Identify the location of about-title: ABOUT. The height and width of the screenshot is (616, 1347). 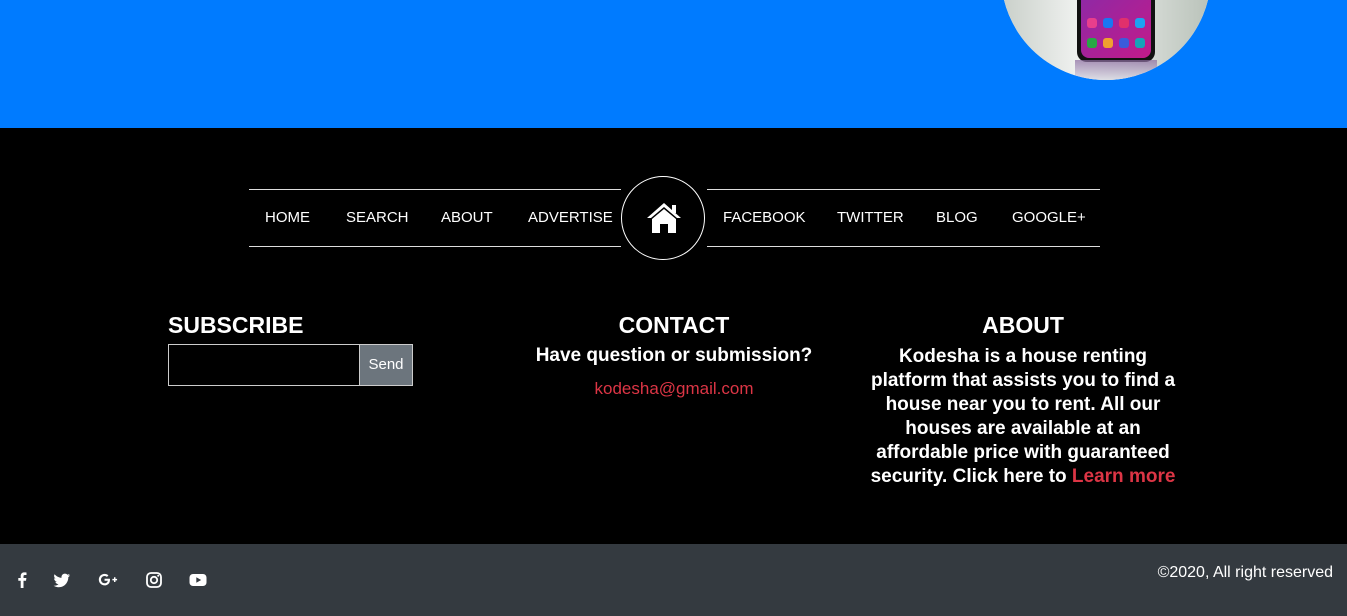
(1023, 325).